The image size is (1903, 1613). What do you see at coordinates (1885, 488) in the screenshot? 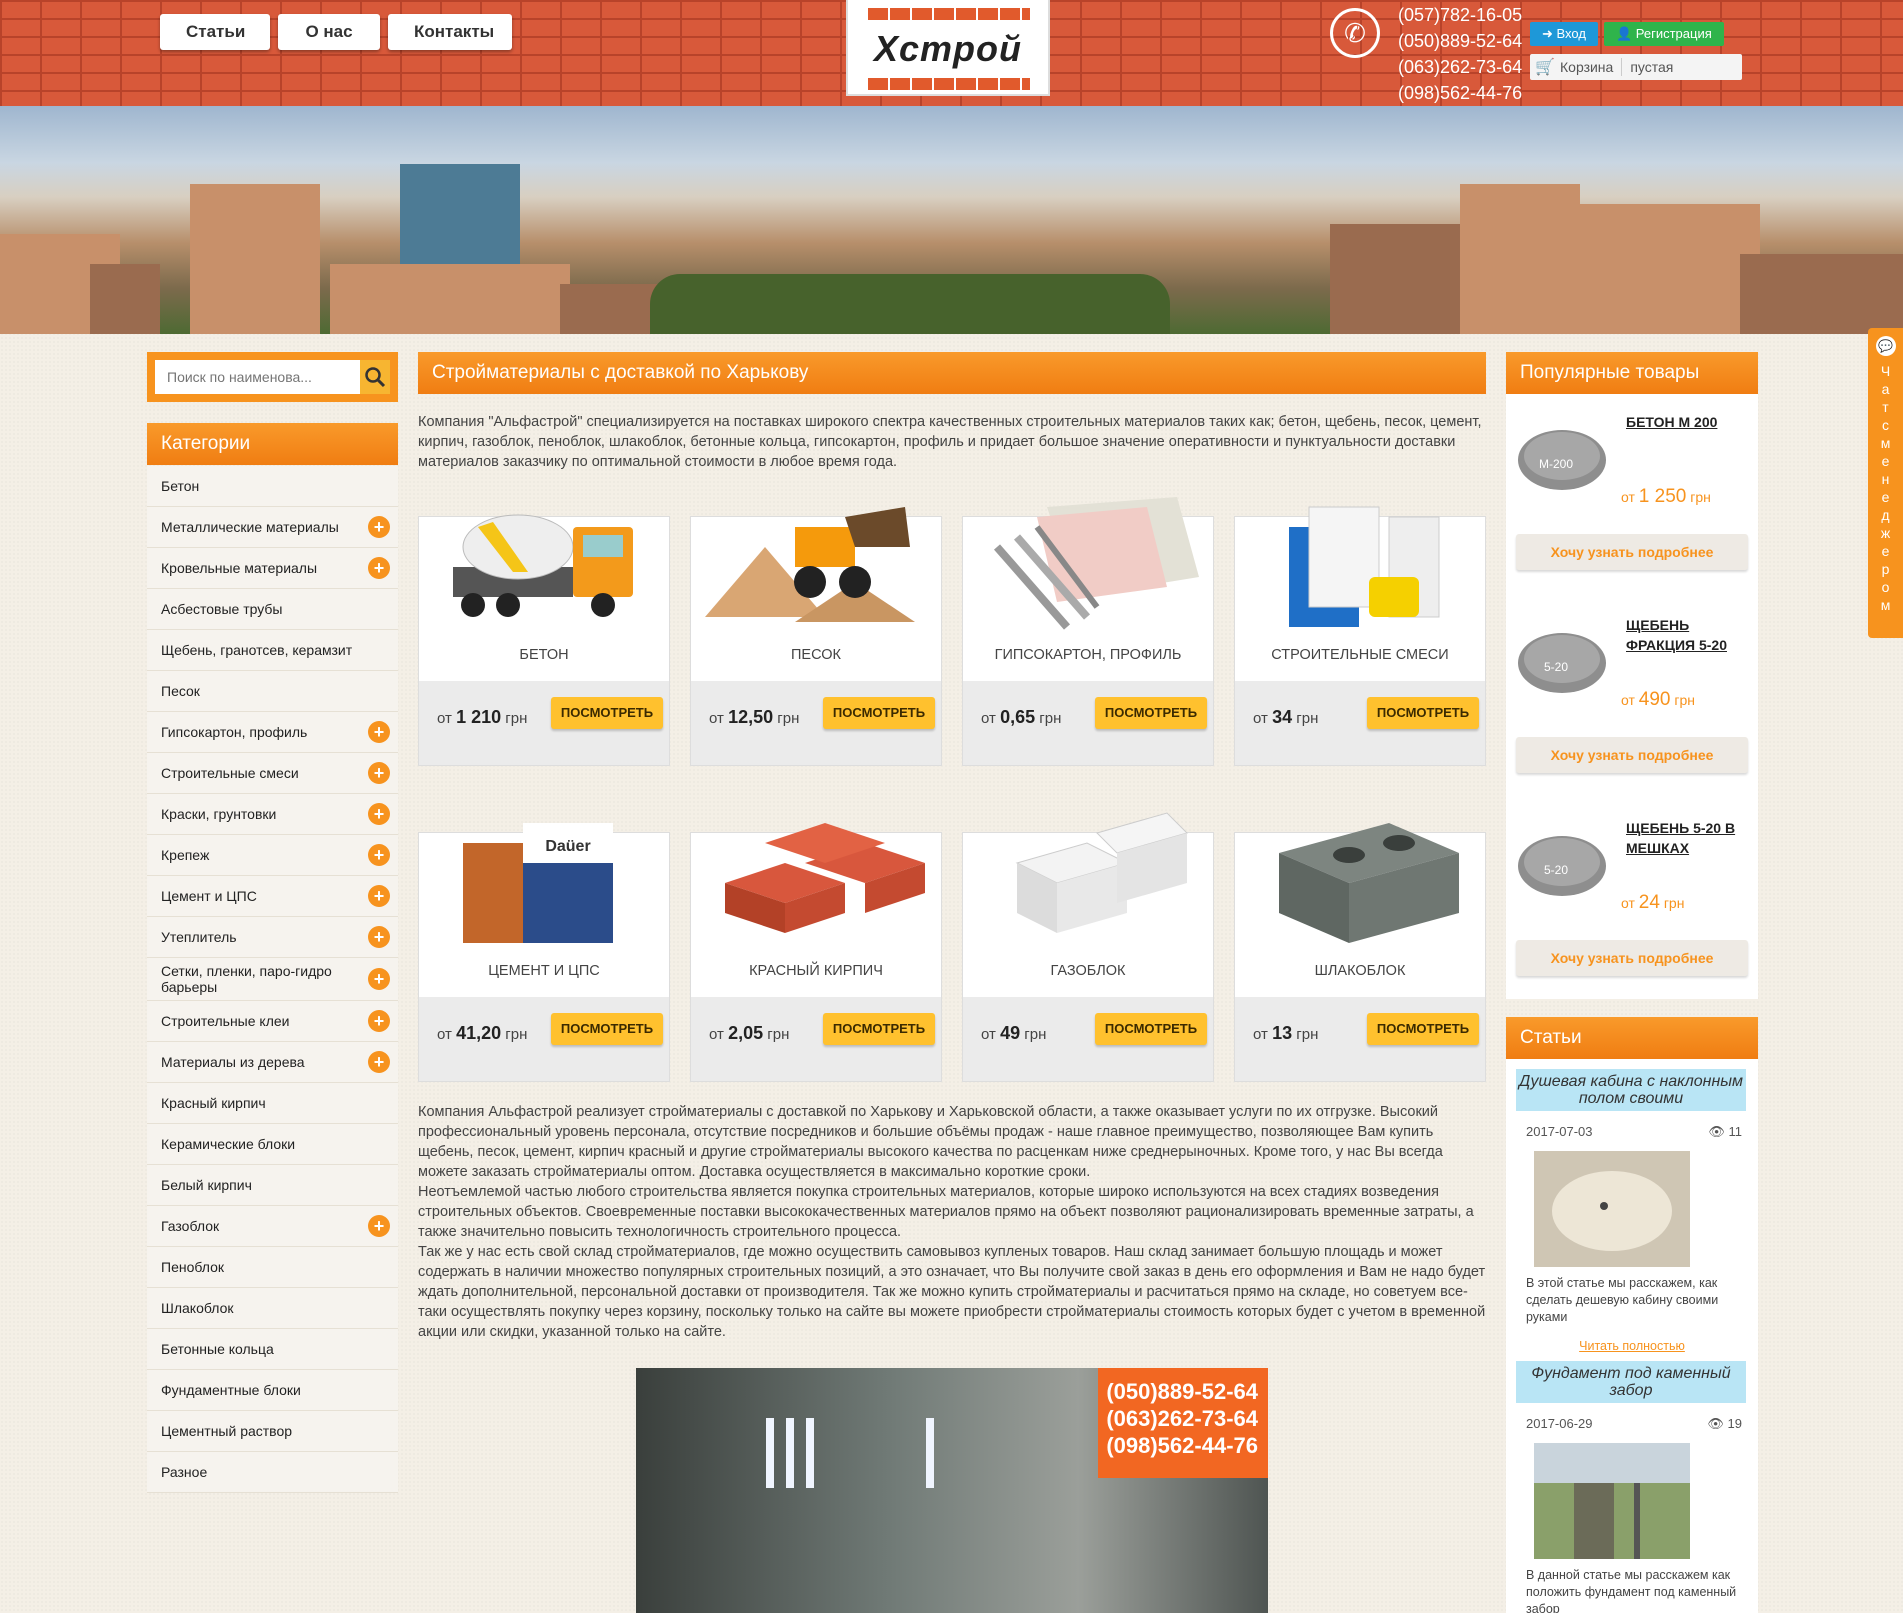
I see `chat-label: Чат с менеджером` at bounding box center [1885, 488].